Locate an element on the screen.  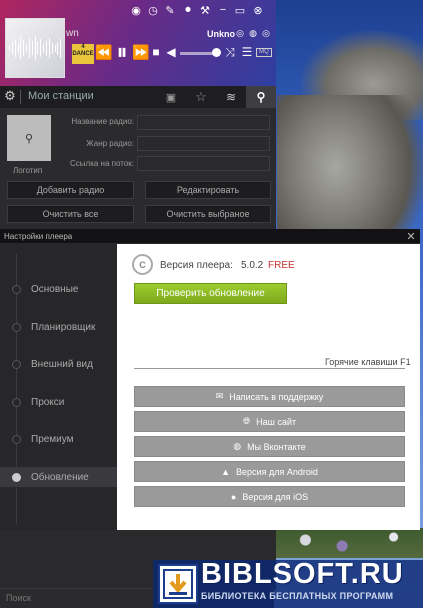
nav-item-appearance: Внешний вид is located at coordinates (58, 364).